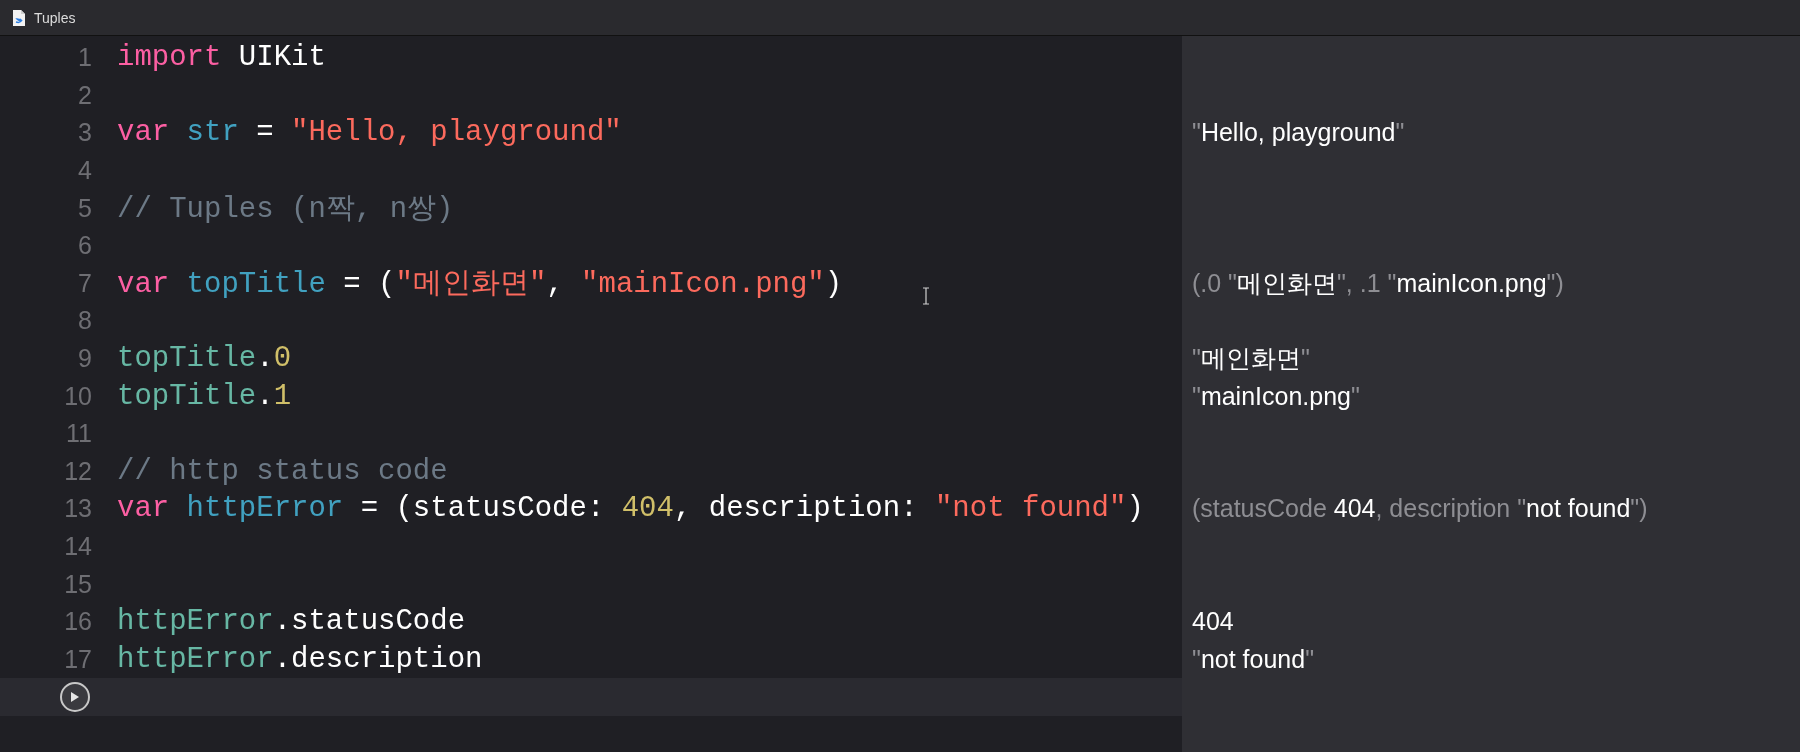 Image resolution: width=1800 pixels, height=752 pixels. I want to click on line-number: 1, so click(84, 58).